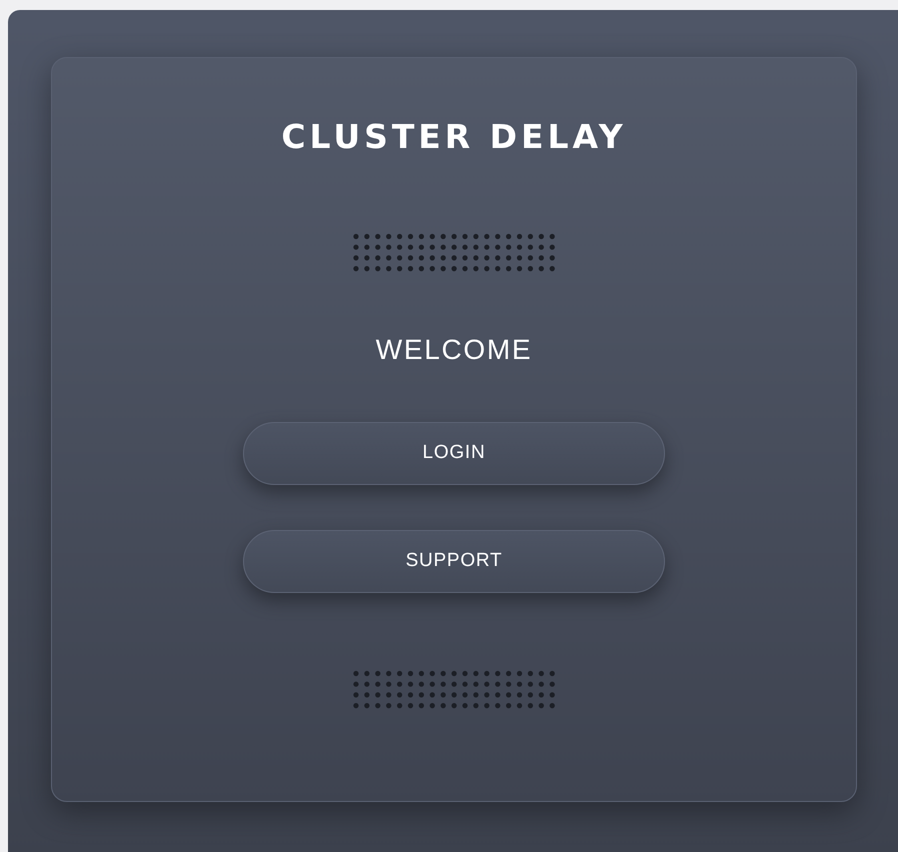  I want to click on app-title: CLUSTER DELAY, so click(454, 136).